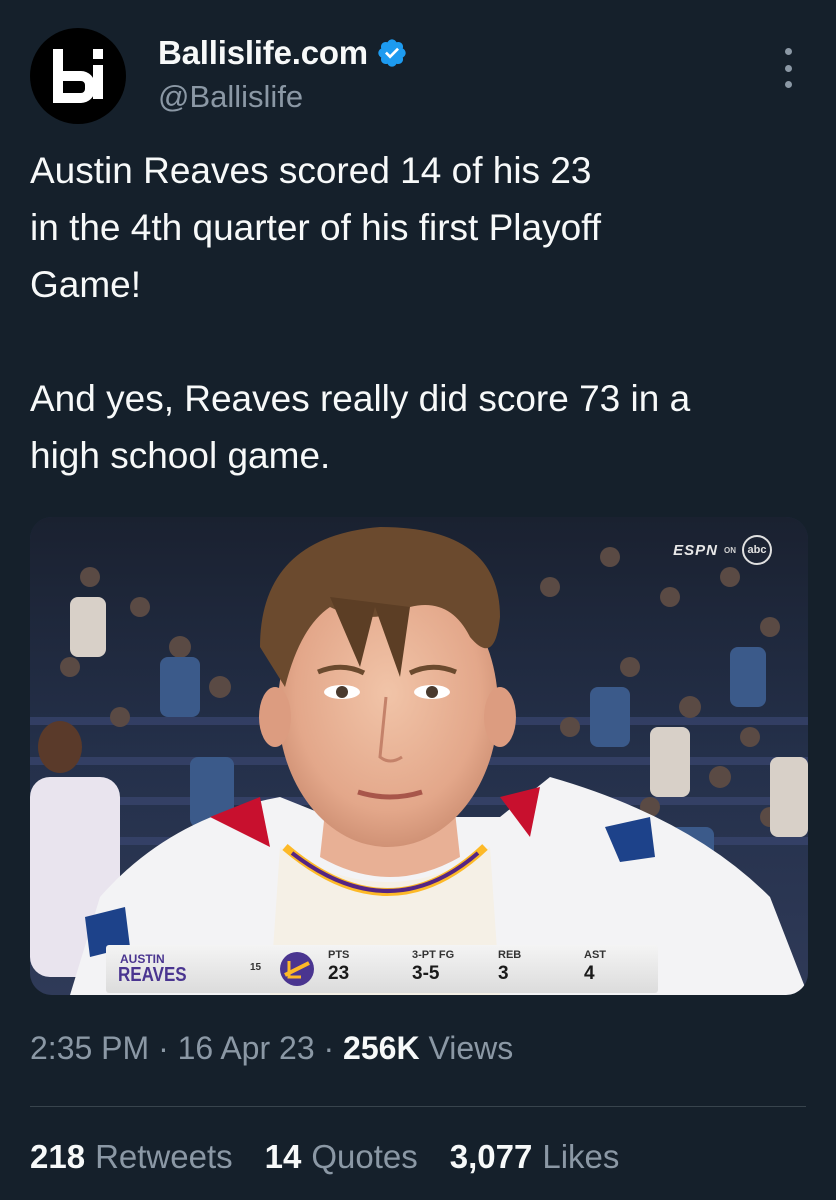 The image size is (836, 1200). I want to click on likes-label: Likes, so click(581, 1156).